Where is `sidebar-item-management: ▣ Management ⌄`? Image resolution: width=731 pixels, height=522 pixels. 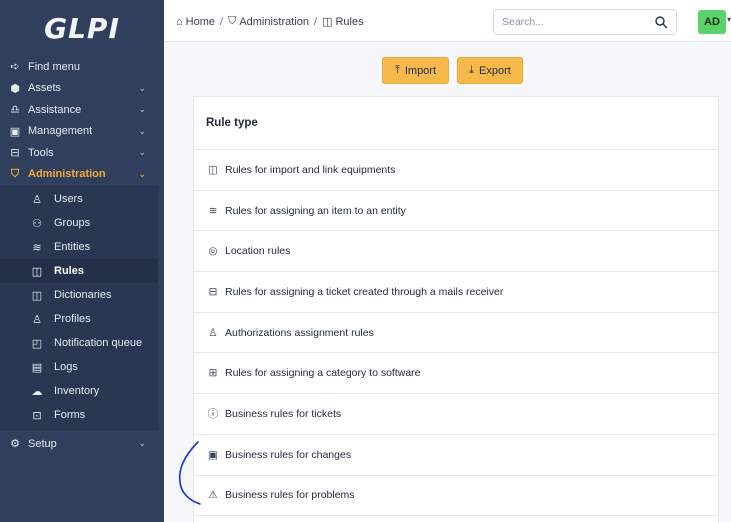
sidebar-item-management: ▣ Management ⌄ is located at coordinates (82, 132).